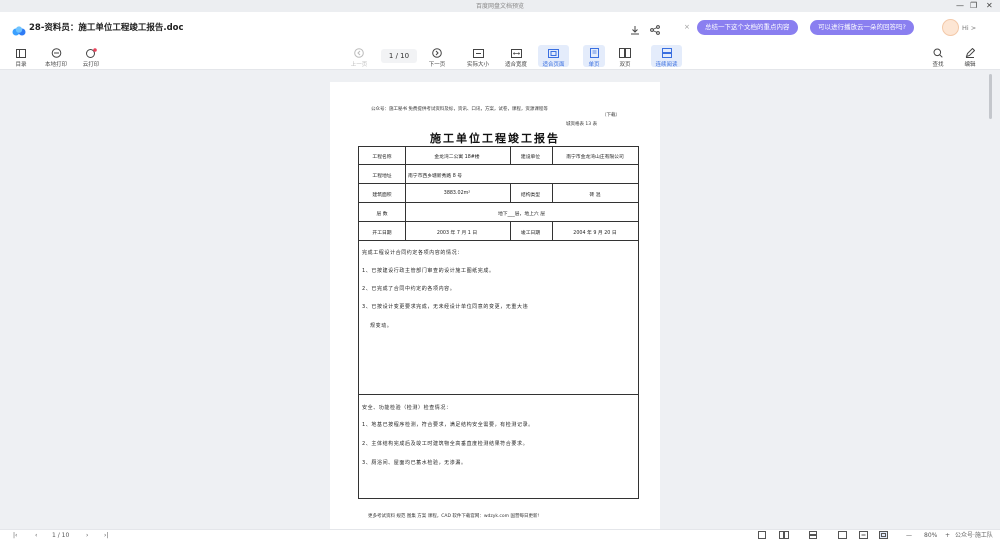  Describe the element at coordinates (611, 115) in the screenshot. I see `header-note-2: （下载）` at that location.